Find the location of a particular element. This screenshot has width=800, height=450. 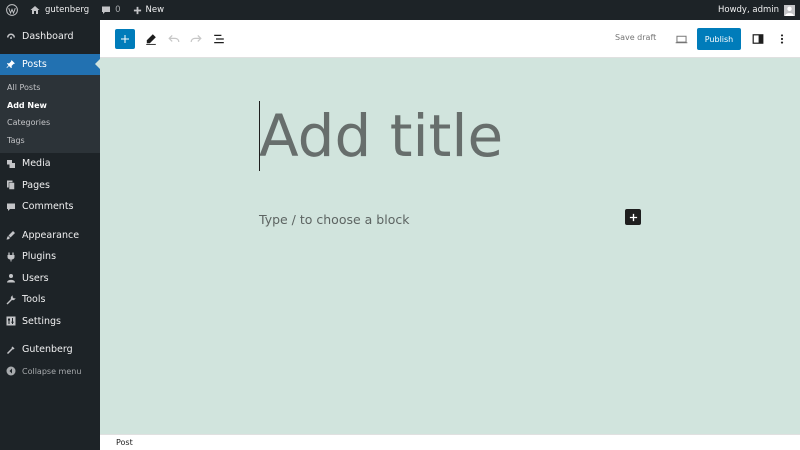

sidebar-item-pages: Pages is located at coordinates (50, 186).